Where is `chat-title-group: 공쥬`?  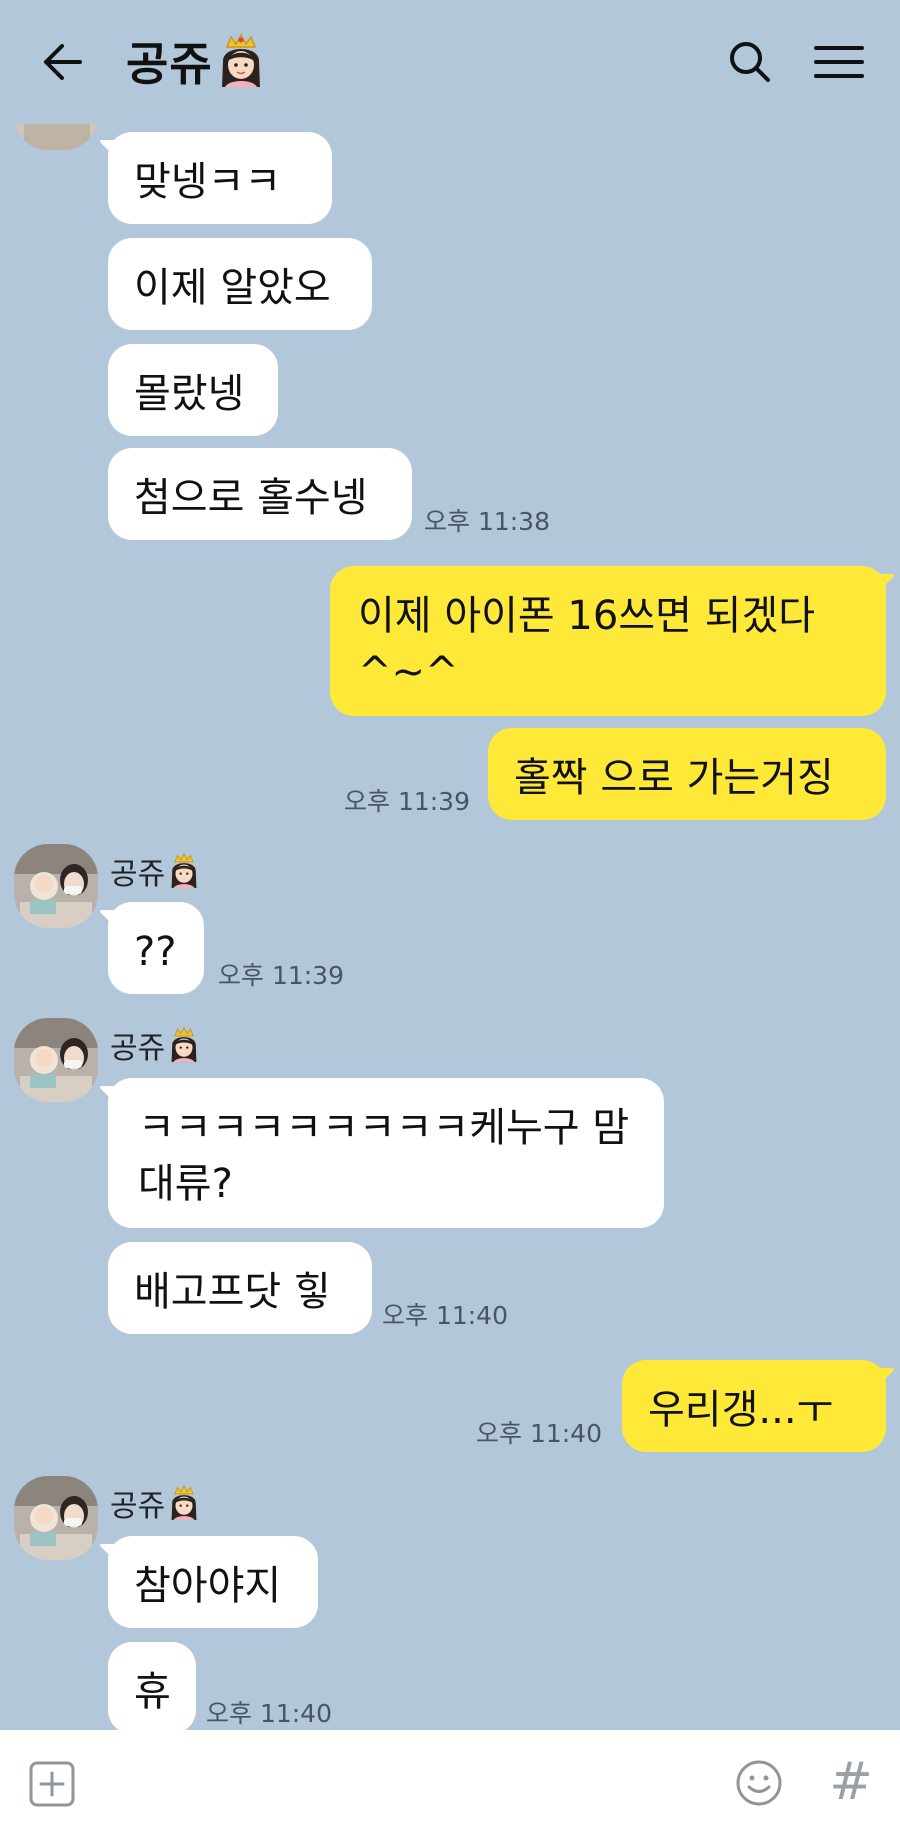
chat-title-group: 공쥬 is located at coordinates (196, 61).